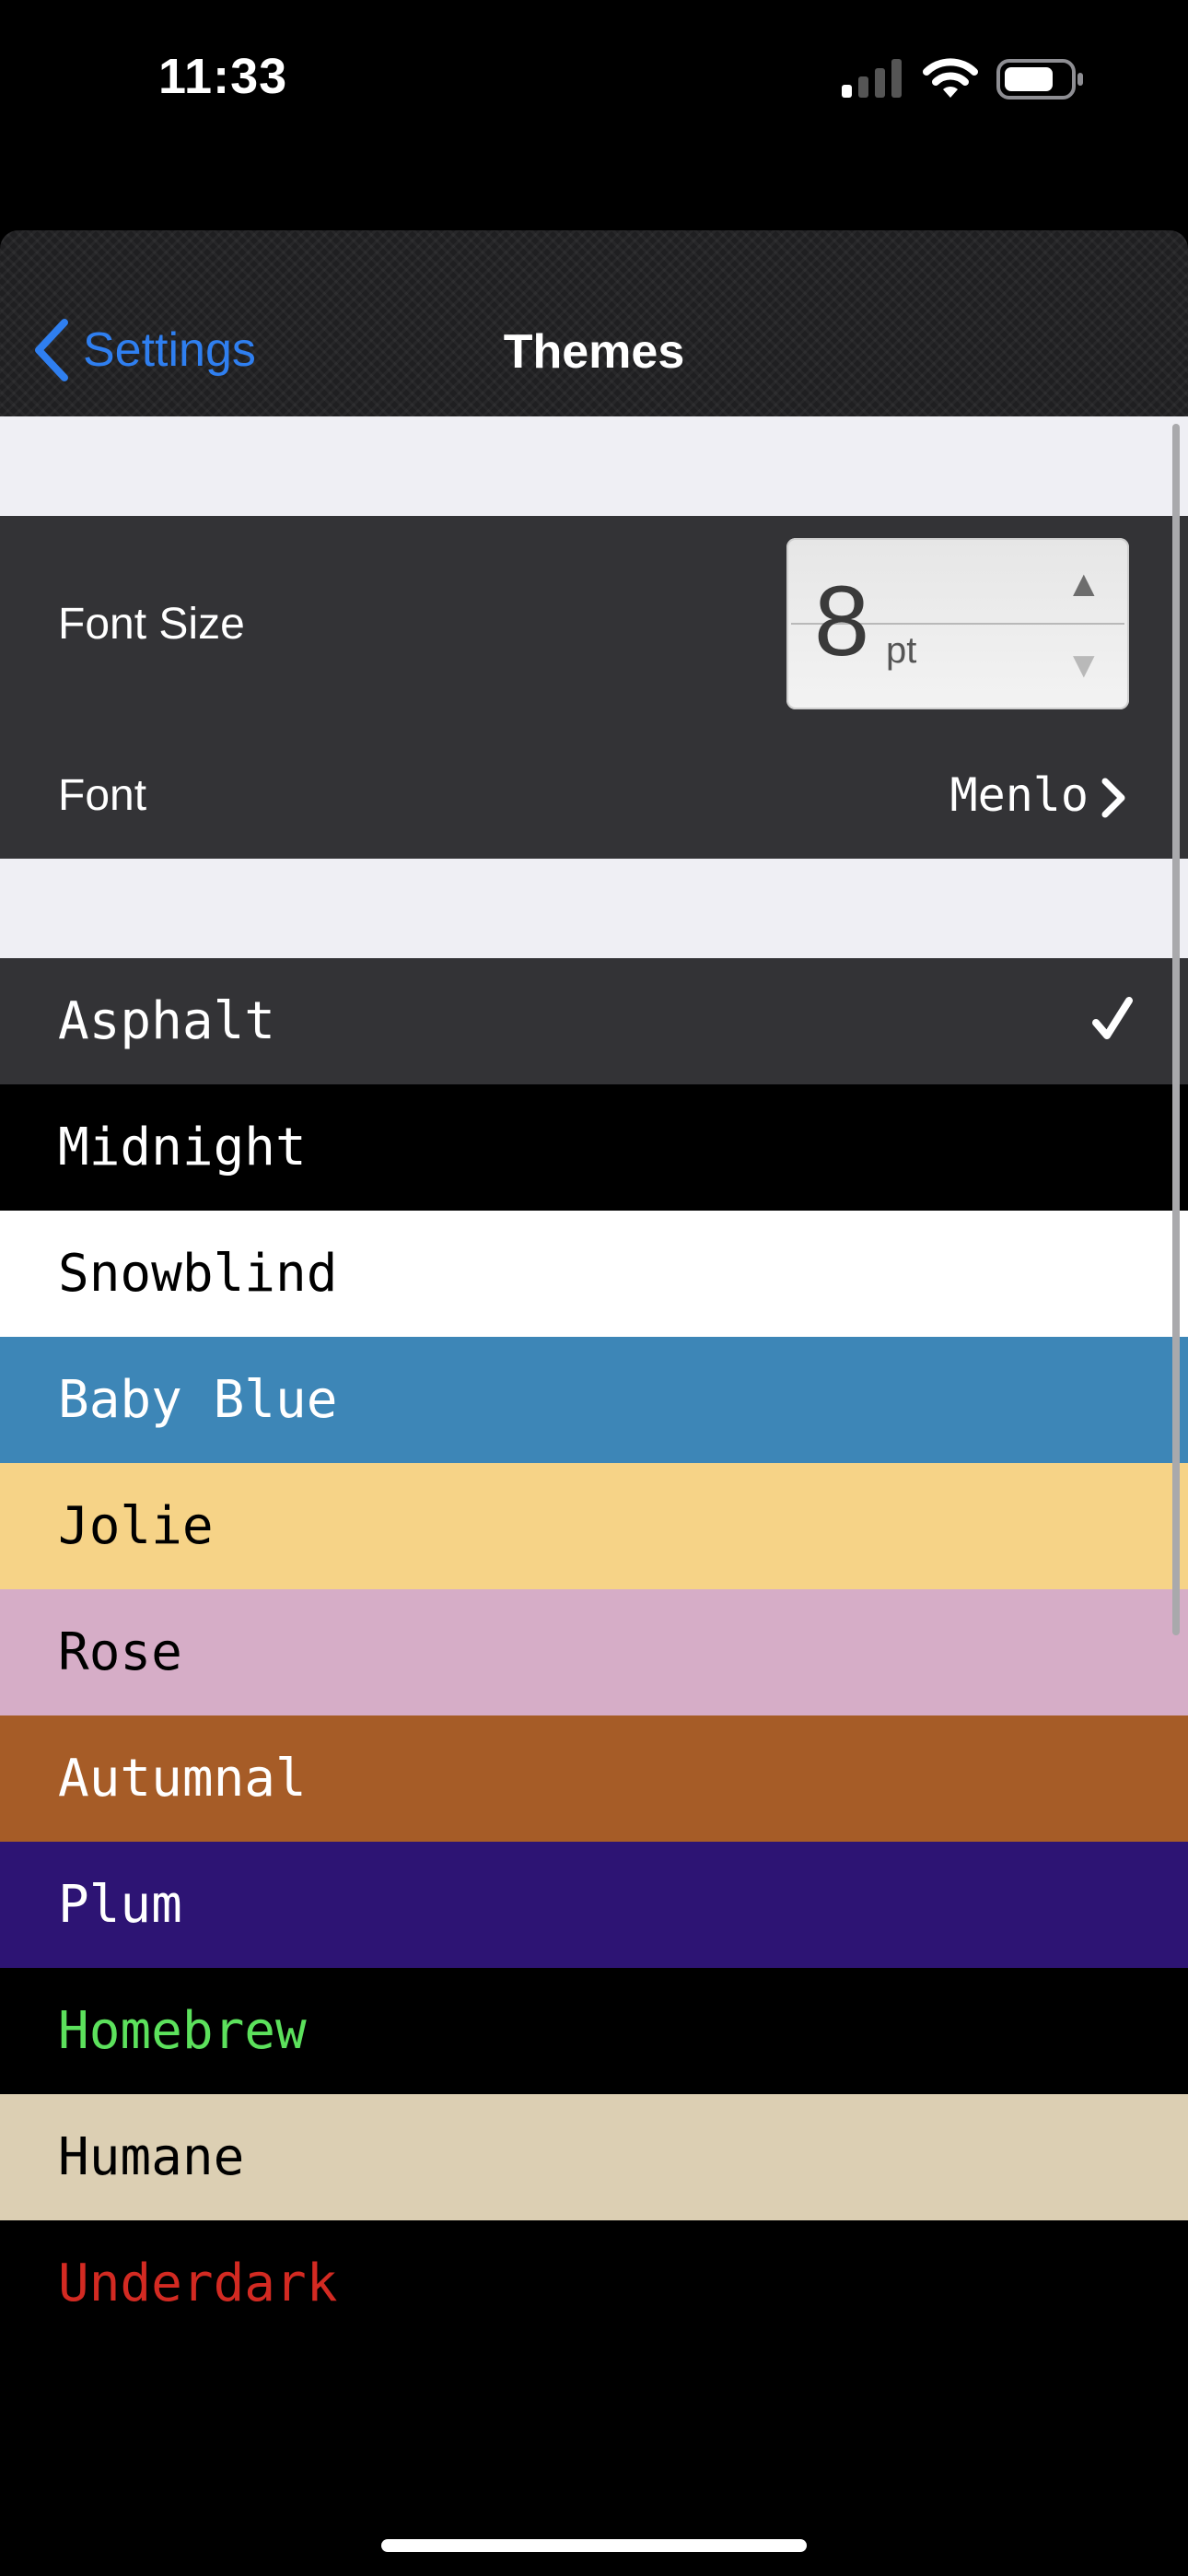 The height and width of the screenshot is (2576, 1188). I want to click on checkmark-icon, so click(1112, 1018).